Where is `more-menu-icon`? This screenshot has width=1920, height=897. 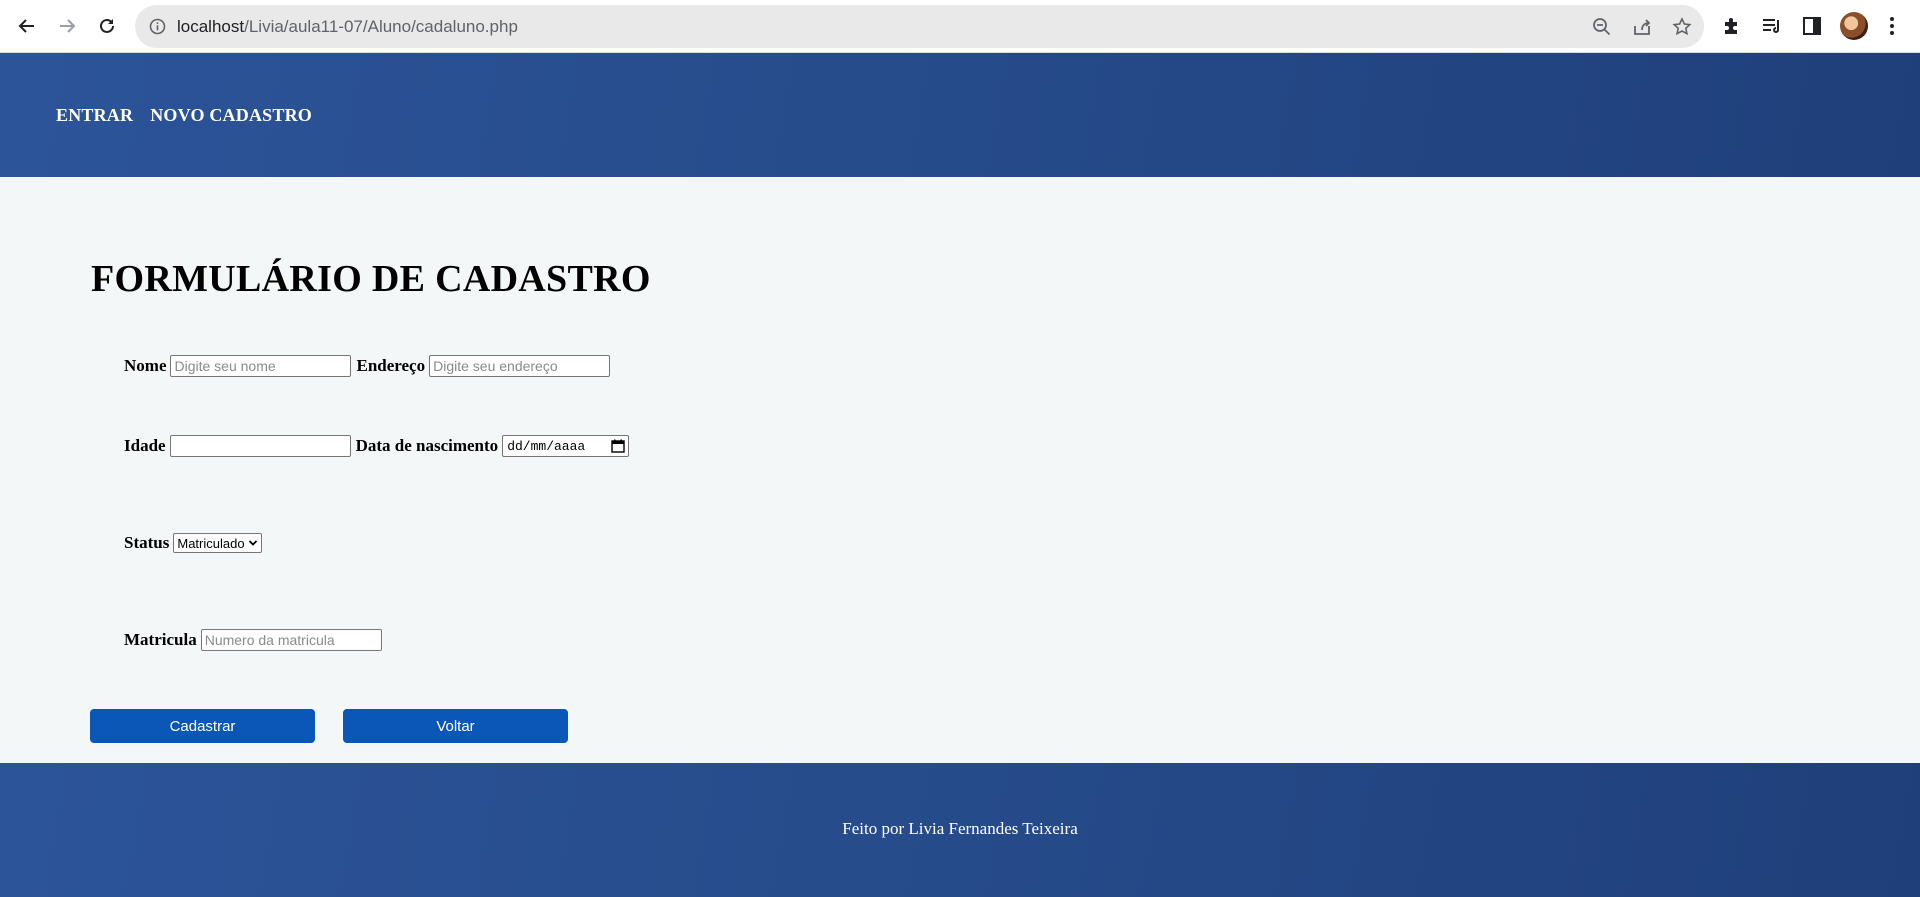 more-menu-icon is located at coordinates (1892, 26).